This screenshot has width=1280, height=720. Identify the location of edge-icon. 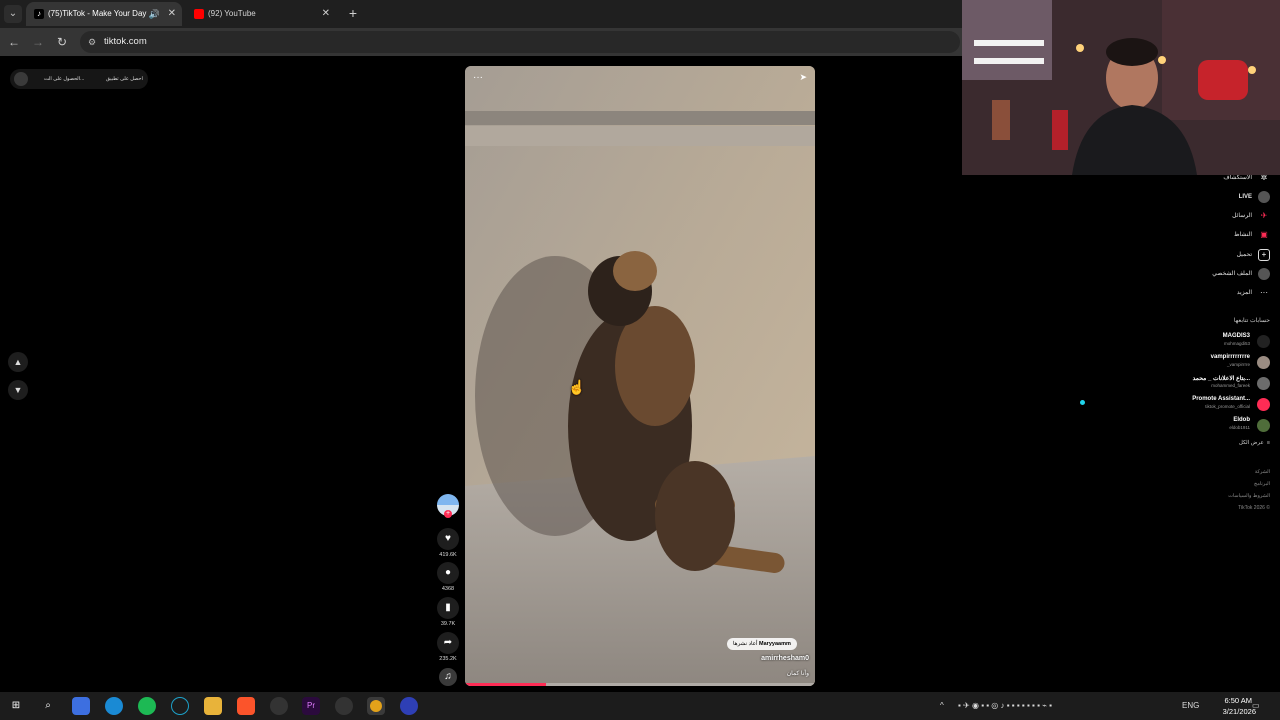
(114, 706).